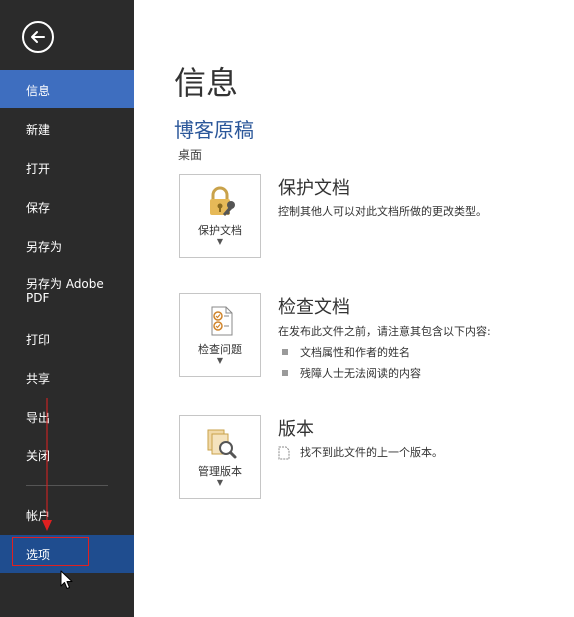  Describe the element at coordinates (355, 352) in the screenshot. I see `list-item-label: 文档属性和作者的姓名` at that location.